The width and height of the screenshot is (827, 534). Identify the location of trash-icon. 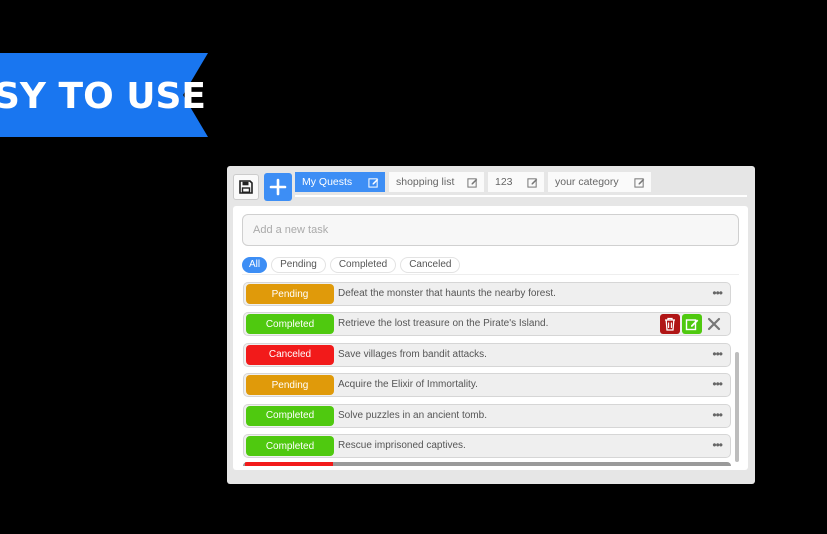
(670, 325).